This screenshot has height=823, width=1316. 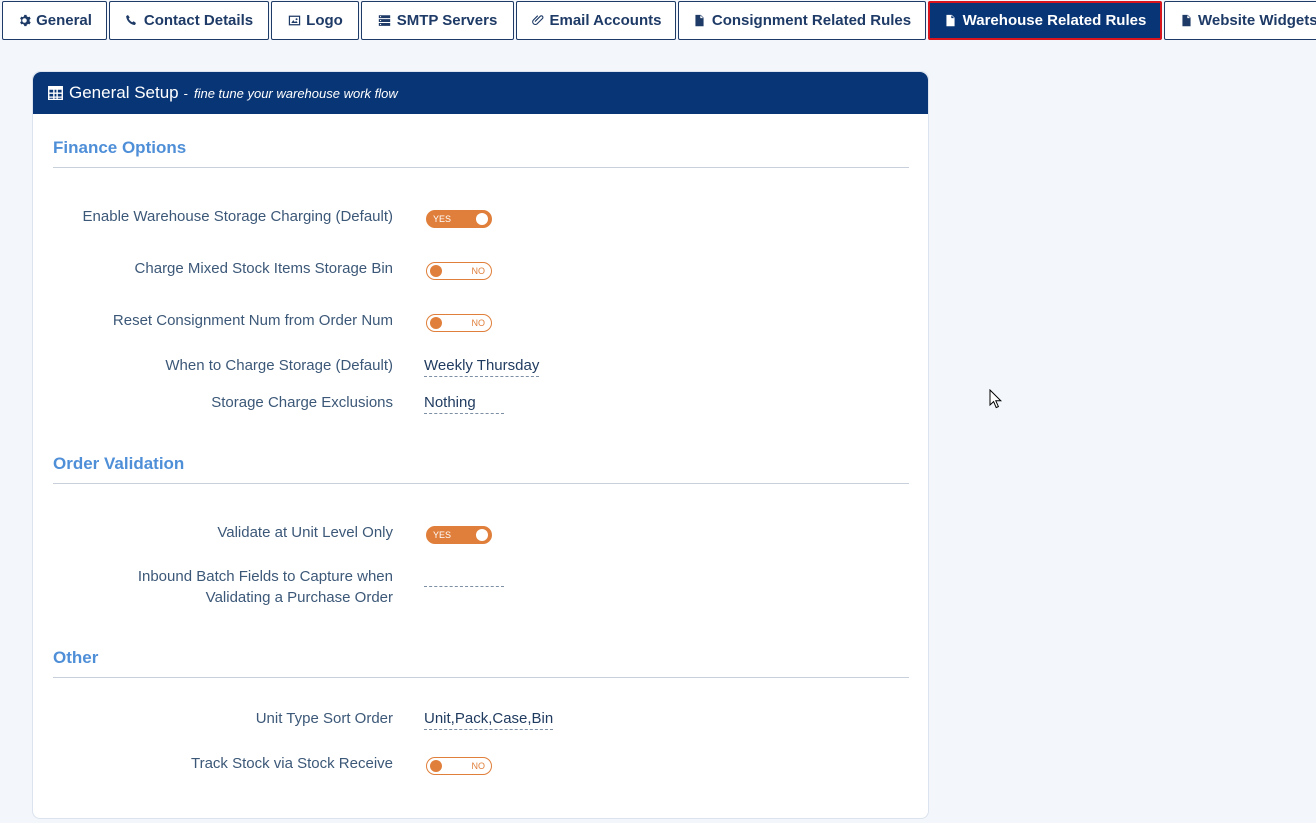 I want to click on tab-label: Consignment Related Rules, so click(x=811, y=20).